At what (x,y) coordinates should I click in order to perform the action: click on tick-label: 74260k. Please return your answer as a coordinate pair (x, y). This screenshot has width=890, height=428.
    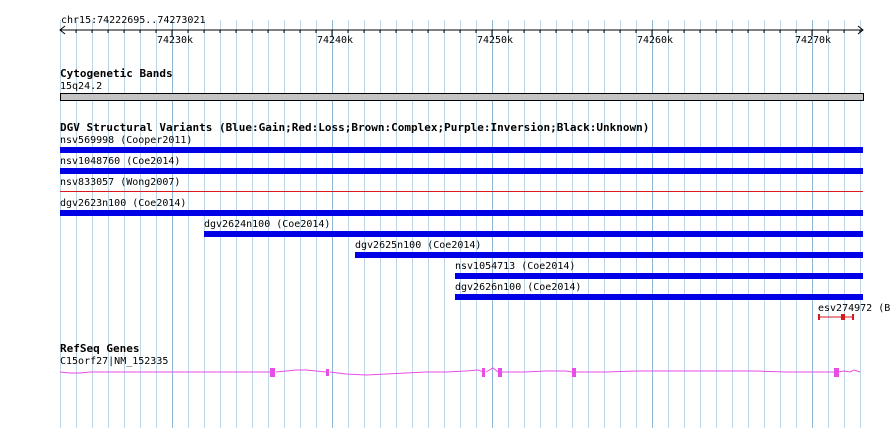
    Looking at the image, I should click on (655, 40).